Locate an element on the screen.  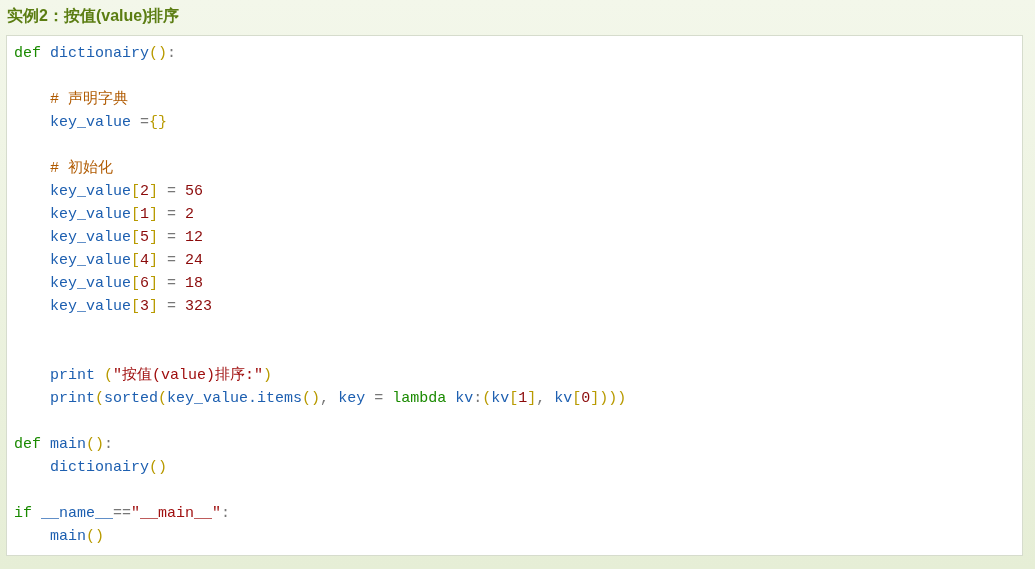
code-line: if __name__=="__main__": is located at coordinates (122, 513).